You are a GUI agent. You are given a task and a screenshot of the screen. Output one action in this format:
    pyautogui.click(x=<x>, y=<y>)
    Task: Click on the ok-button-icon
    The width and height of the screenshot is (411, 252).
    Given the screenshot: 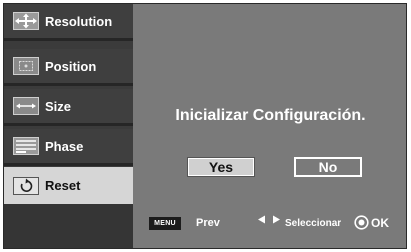 What is the action you would take?
    pyautogui.click(x=361, y=222)
    